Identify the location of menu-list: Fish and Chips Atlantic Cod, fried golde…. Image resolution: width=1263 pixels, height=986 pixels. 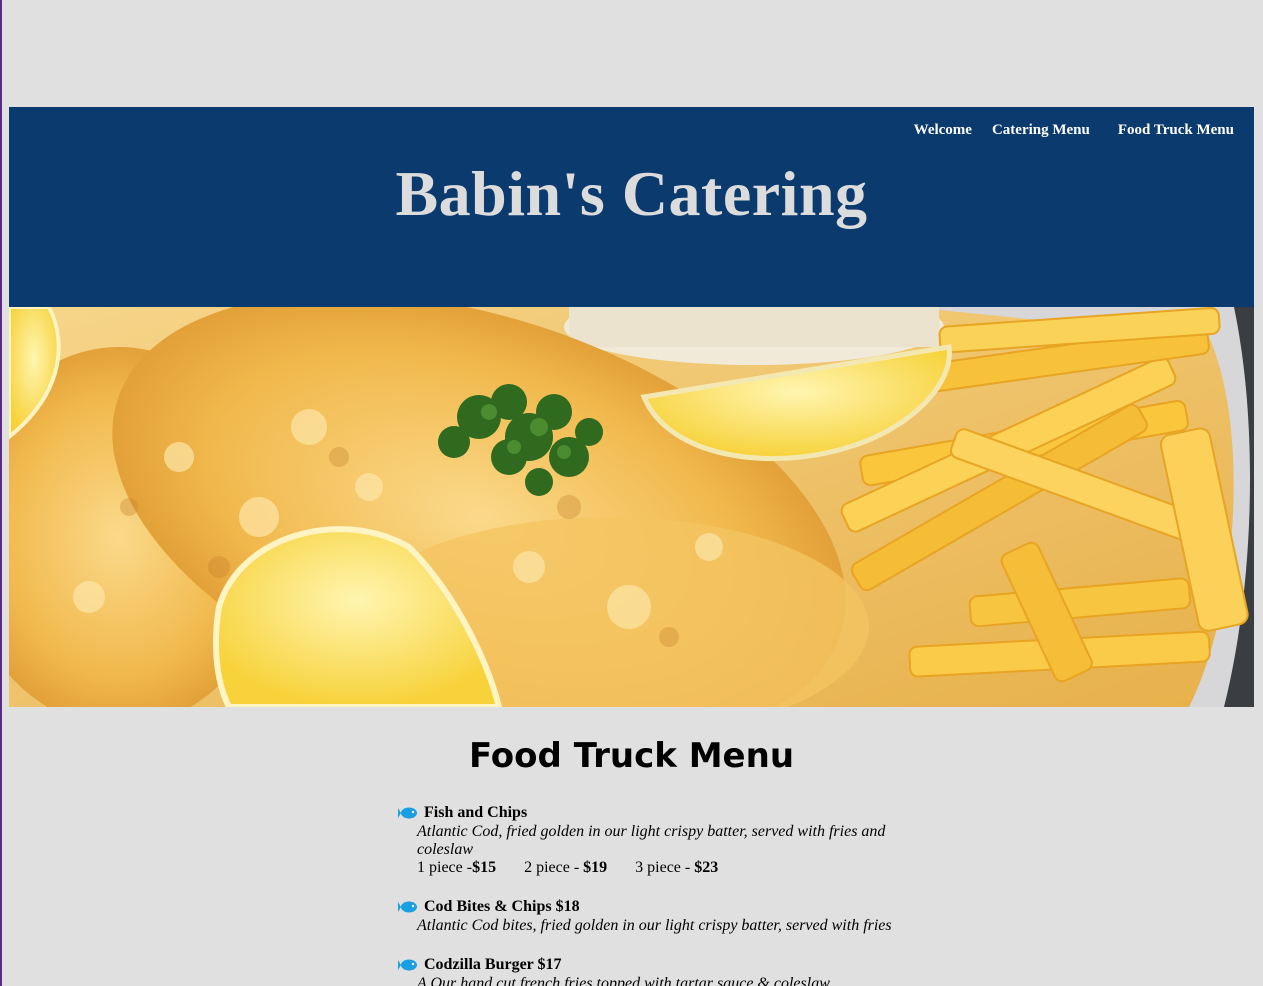
(653, 894).